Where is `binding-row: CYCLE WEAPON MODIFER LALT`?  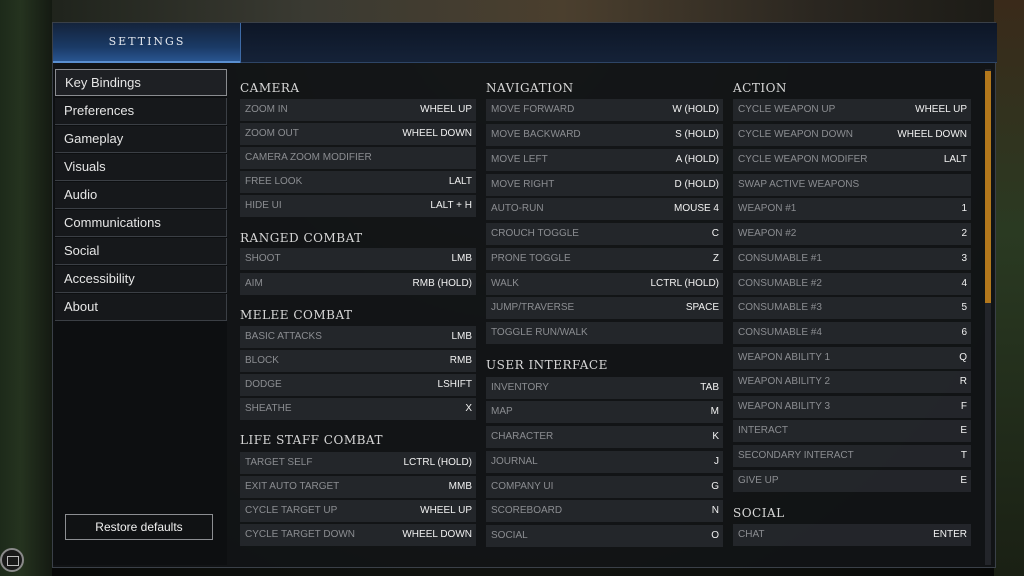
binding-row: CYCLE WEAPON MODIFER LALT is located at coordinates (852, 160).